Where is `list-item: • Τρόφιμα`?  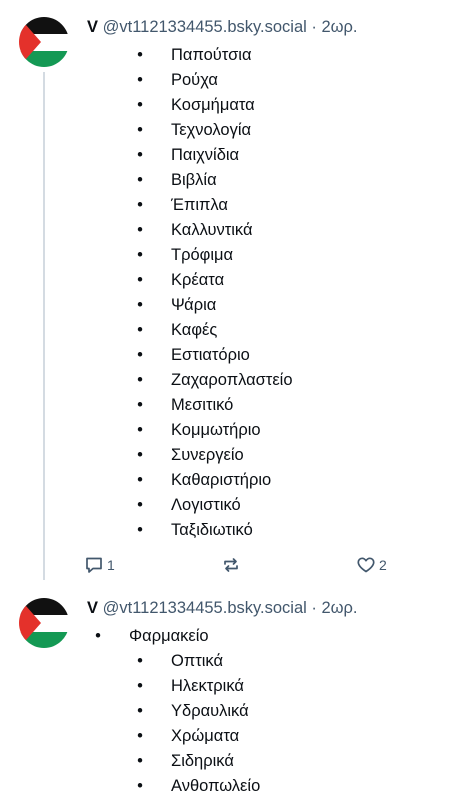
list-item: • Τρόφιμα is located at coordinates (185, 255).